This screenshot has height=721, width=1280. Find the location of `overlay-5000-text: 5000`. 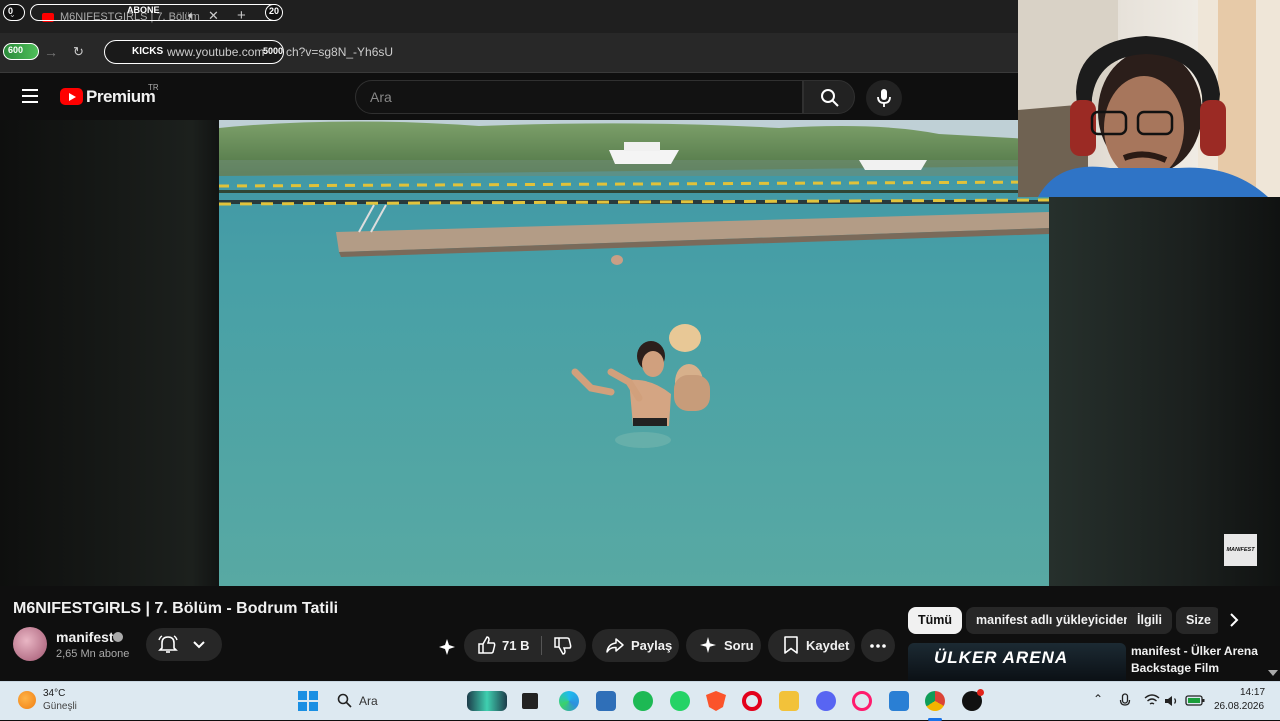

overlay-5000-text: 5000 is located at coordinates (273, 51).